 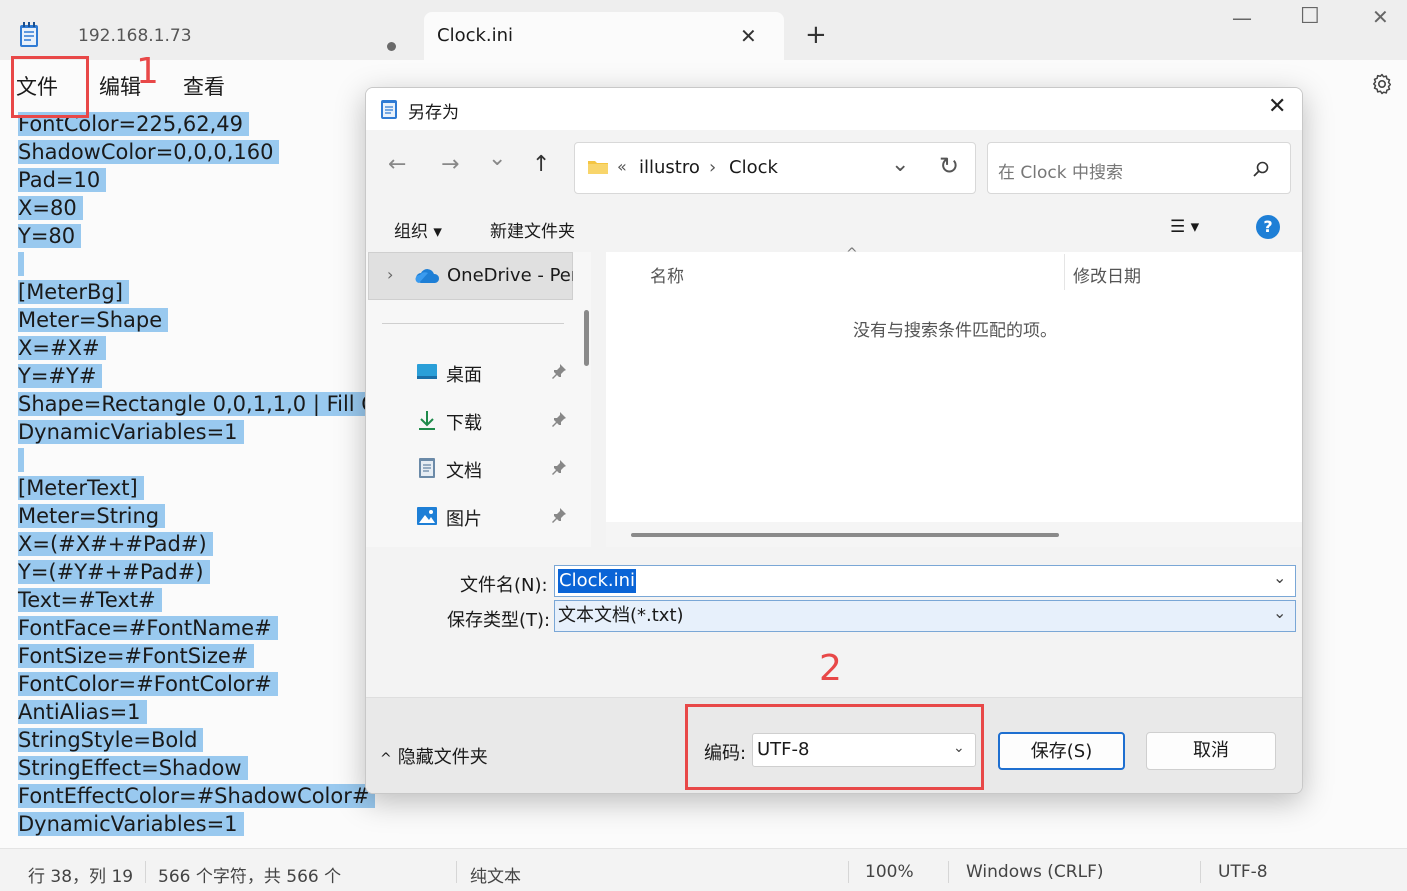 I want to click on breadcrumb-clock: Clock, so click(x=753, y=167).